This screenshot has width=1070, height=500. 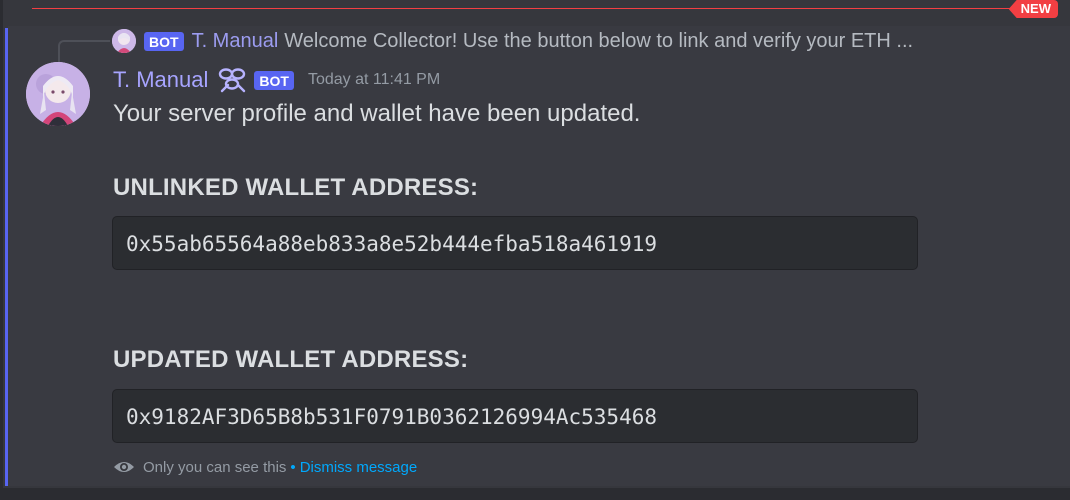 What do you see at coordinates (84, 52) in the screenshot?
I see `reply-connector` at bounding box center [84, 52].